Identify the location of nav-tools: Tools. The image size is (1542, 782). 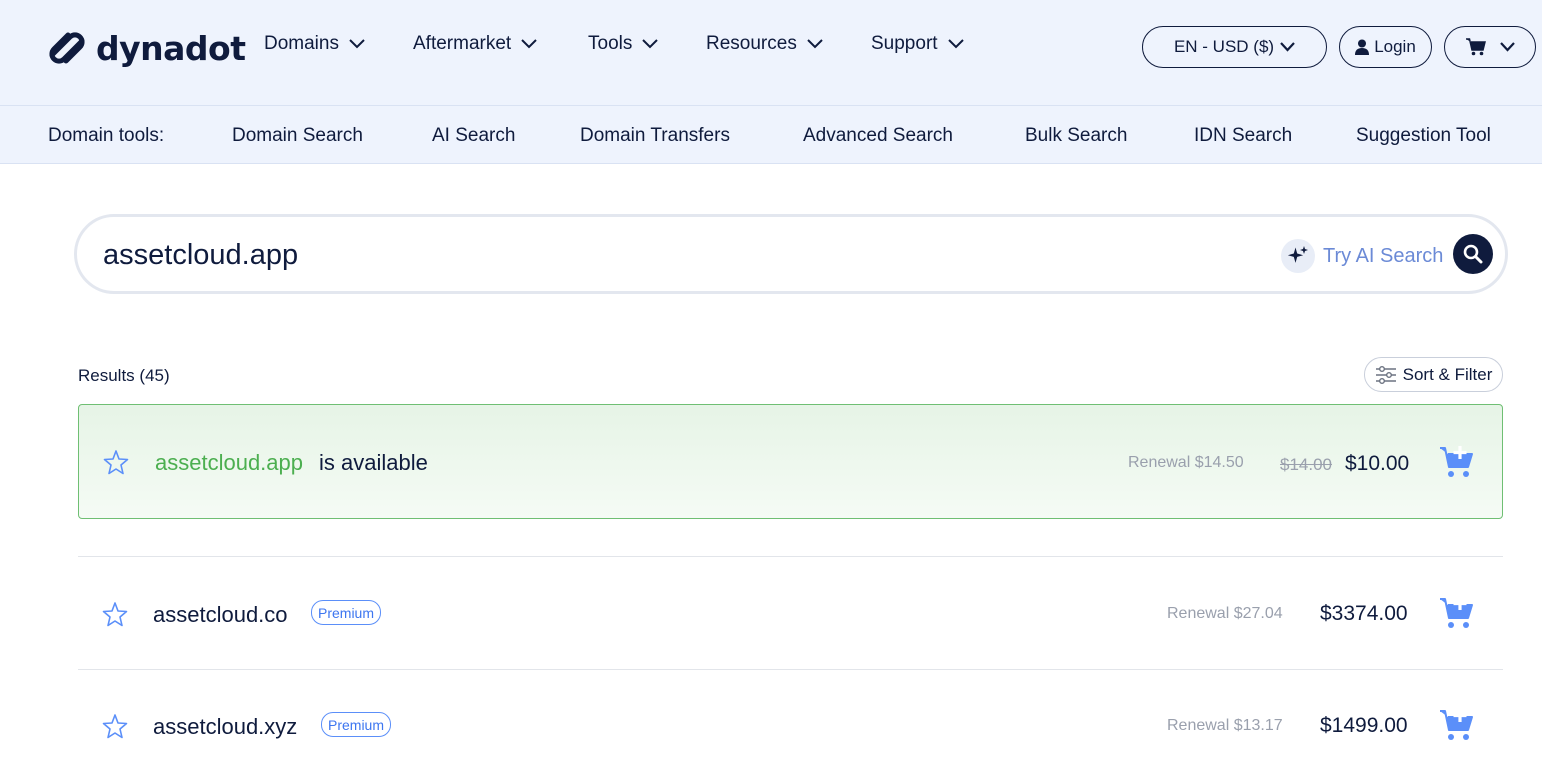
(623, 44).